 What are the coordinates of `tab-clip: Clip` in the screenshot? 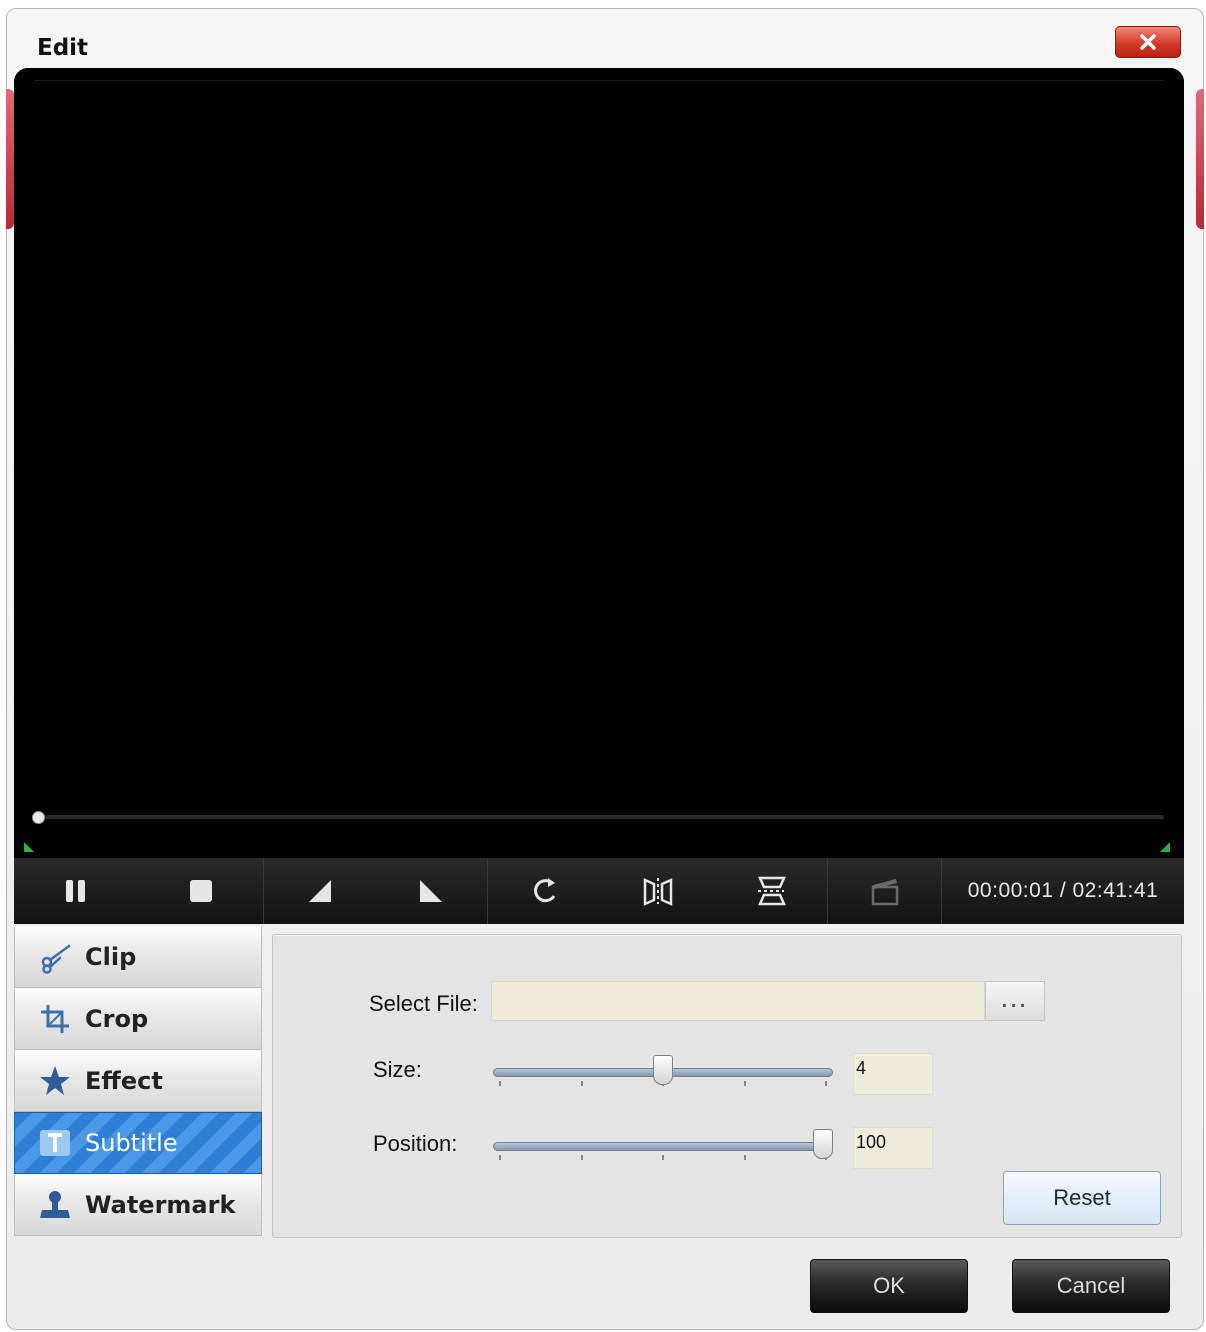 It's located at (138, 957).